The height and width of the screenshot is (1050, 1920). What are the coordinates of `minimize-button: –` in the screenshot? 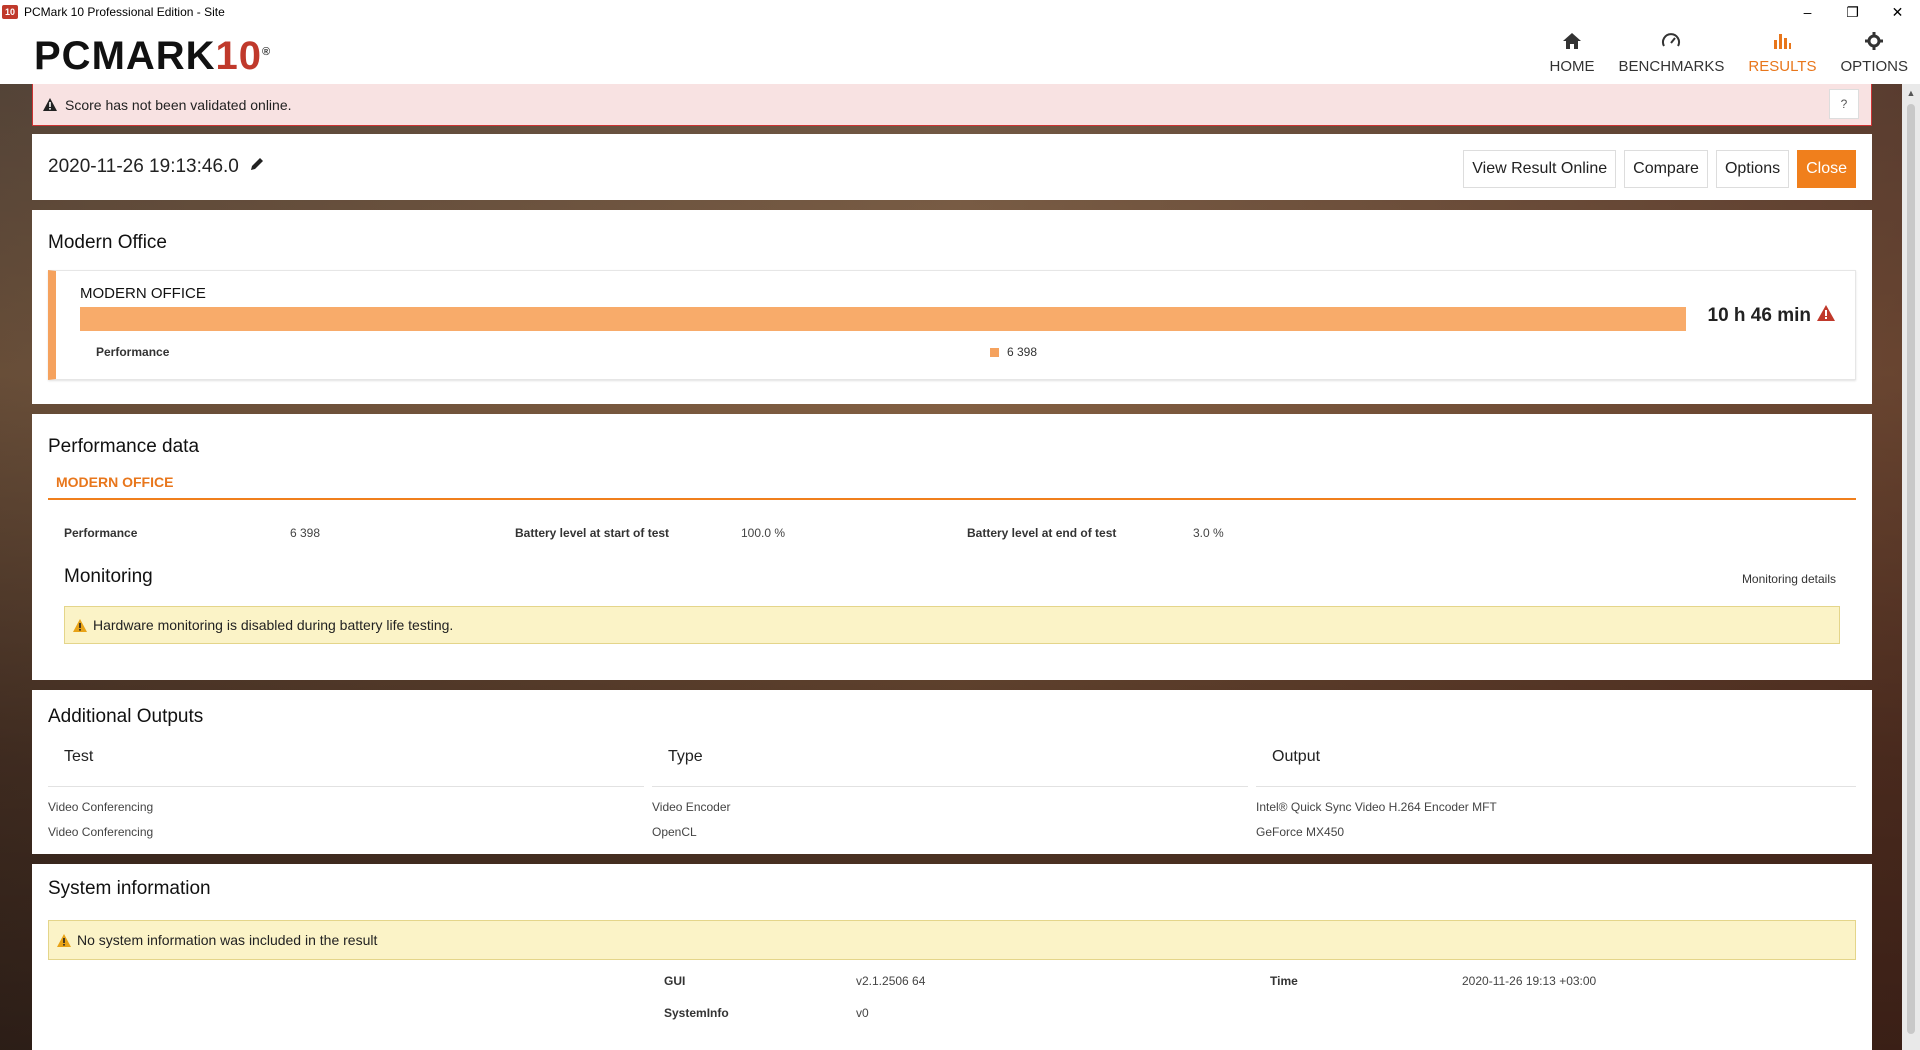 It's located at (1807, 12).